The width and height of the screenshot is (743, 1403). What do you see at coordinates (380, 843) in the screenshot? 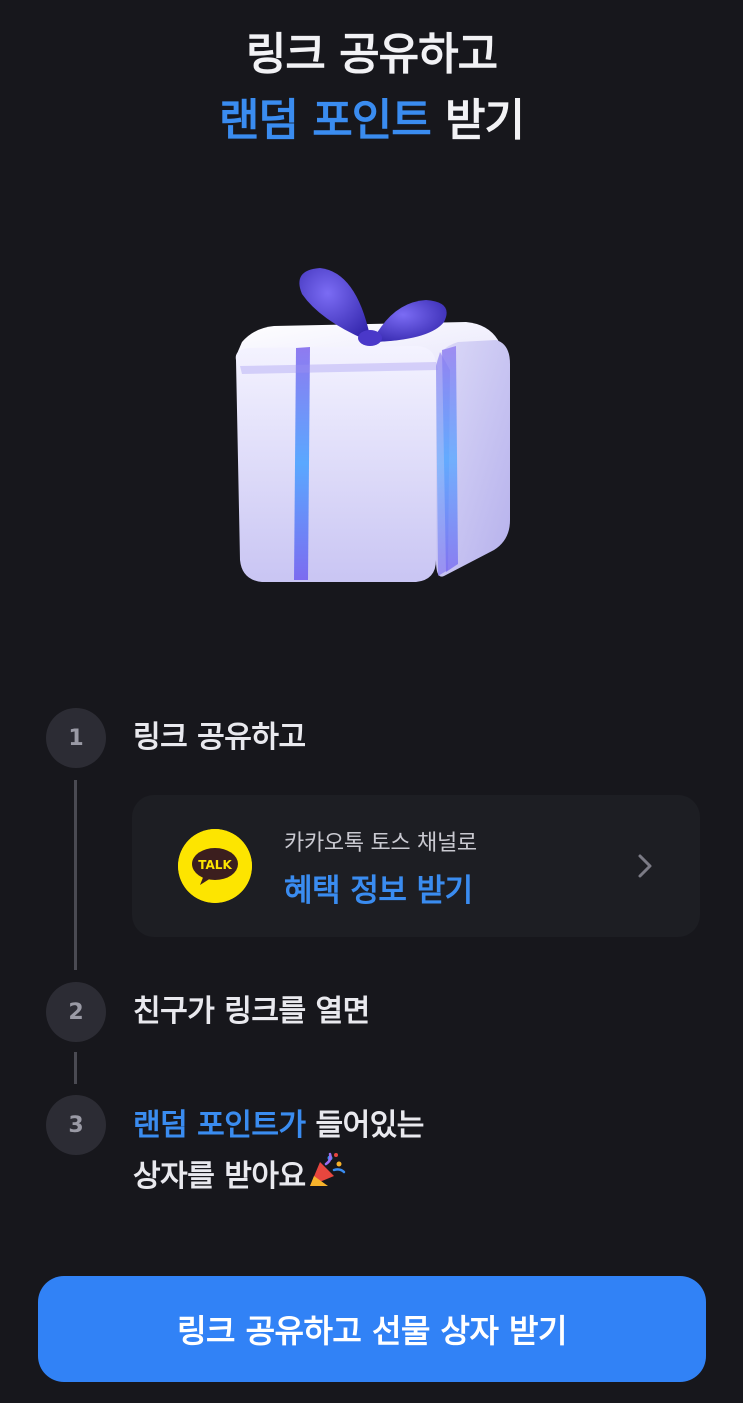
I see `card-subtitle: 카카오톡 토스 채널로` at bounding box center [380, 843].